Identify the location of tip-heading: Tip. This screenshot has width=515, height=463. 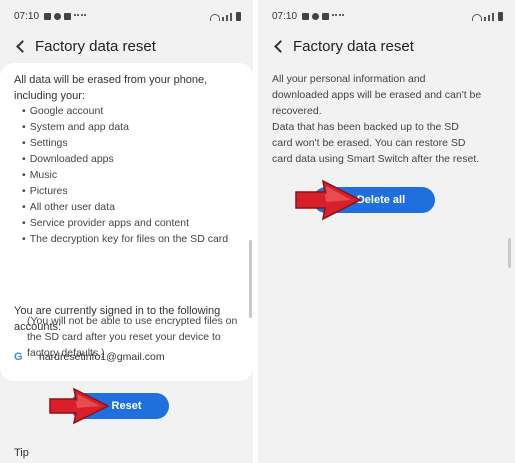
(21, 453).